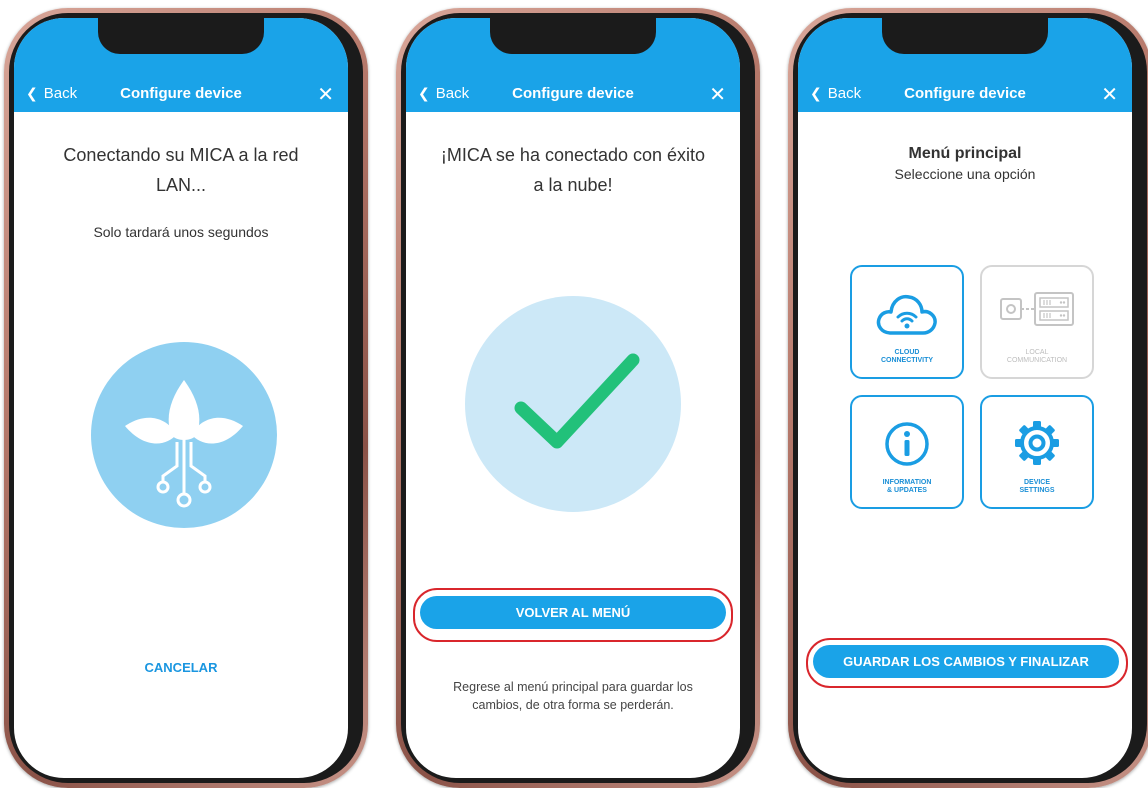 The width and height of the screenshot is (1148, 788). I want to click on tile-label: LOCAL COMMUNICATION, so click(1037, 356).